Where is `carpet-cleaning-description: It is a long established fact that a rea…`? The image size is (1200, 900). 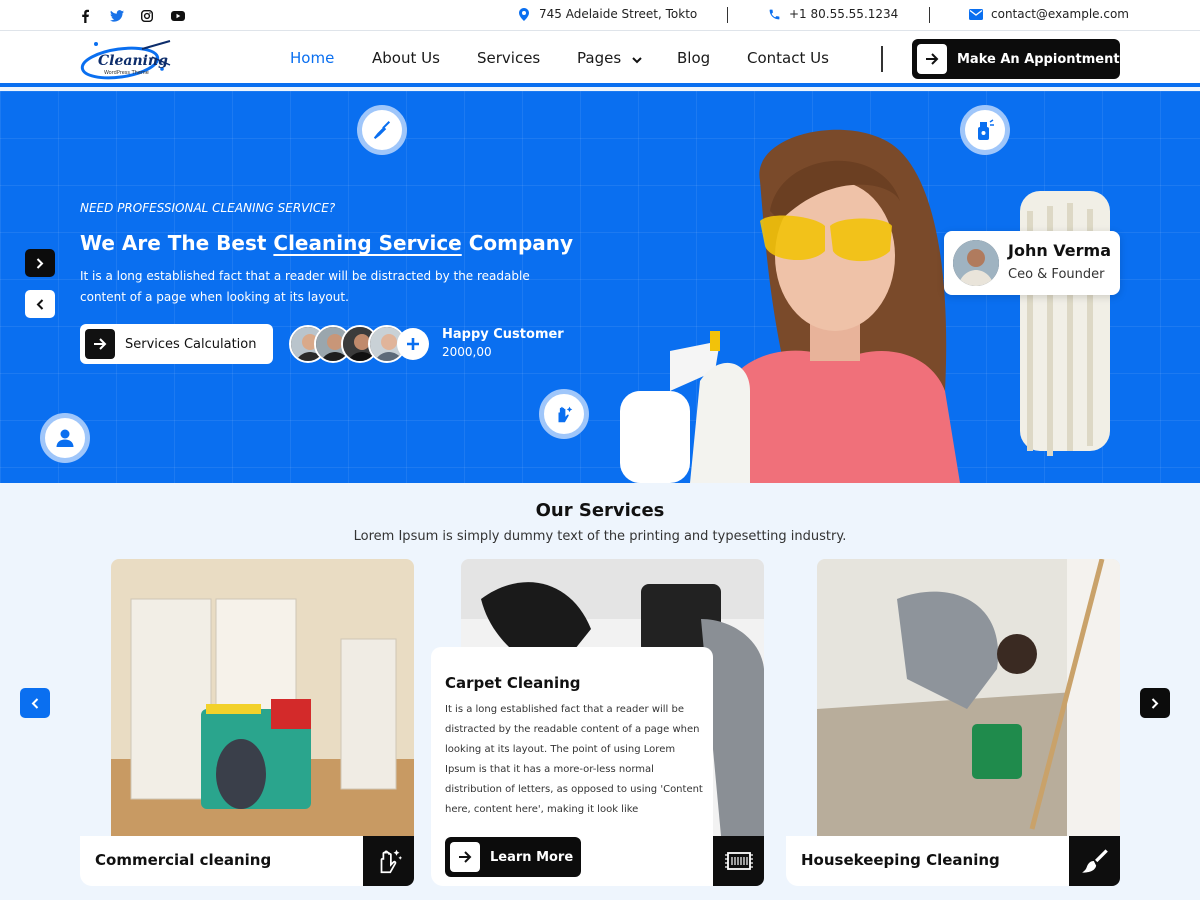
carpet-cleaning-description: It is a long established fact that a rea… is located at coordinates (574, 759).